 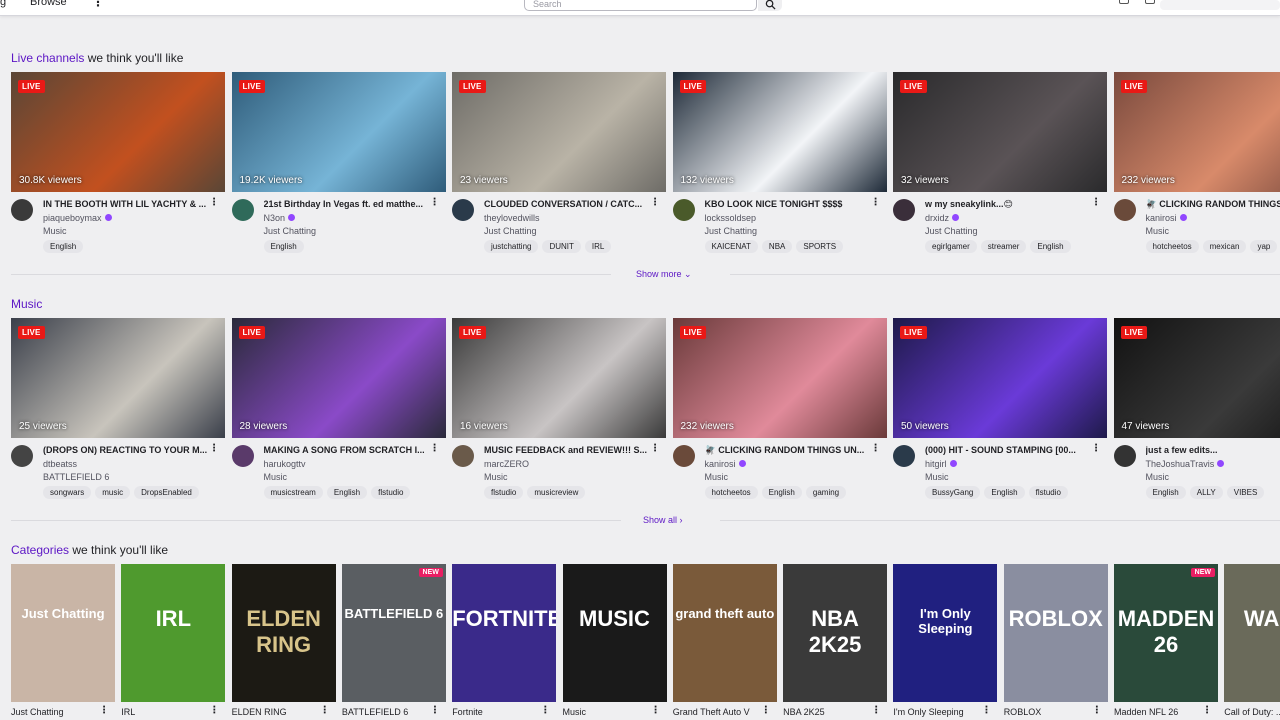 What do you see at coordinates (804, 712) in the screenshot?
I see `category-name: NBA 2K25` at bounding box center [804, 712].